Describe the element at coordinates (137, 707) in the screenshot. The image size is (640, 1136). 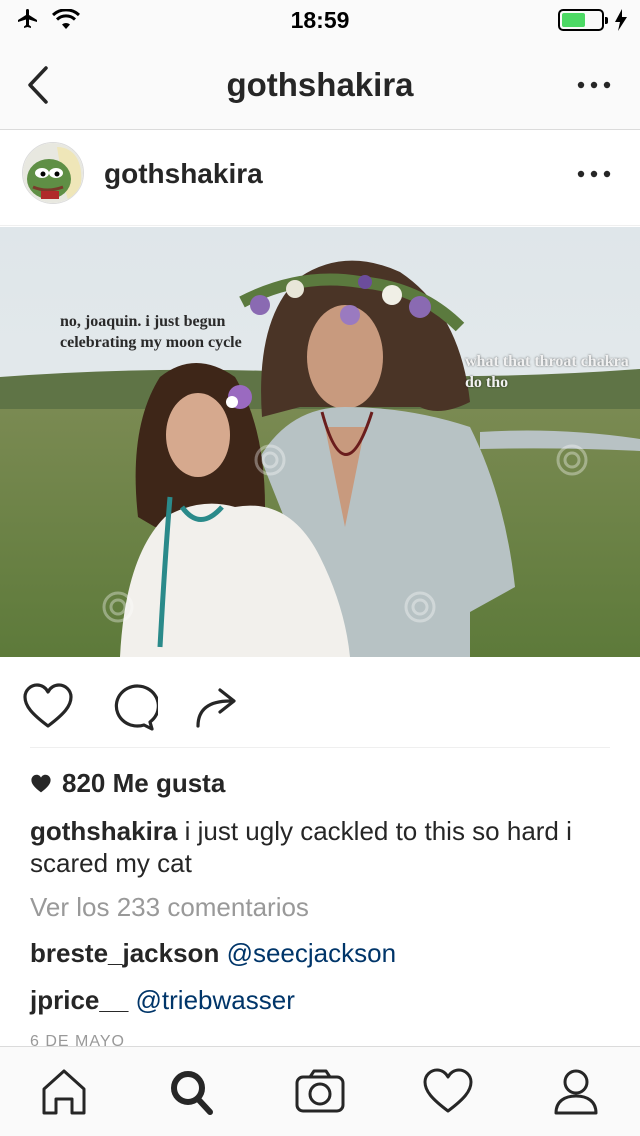
I see `comment-icon` at that location.